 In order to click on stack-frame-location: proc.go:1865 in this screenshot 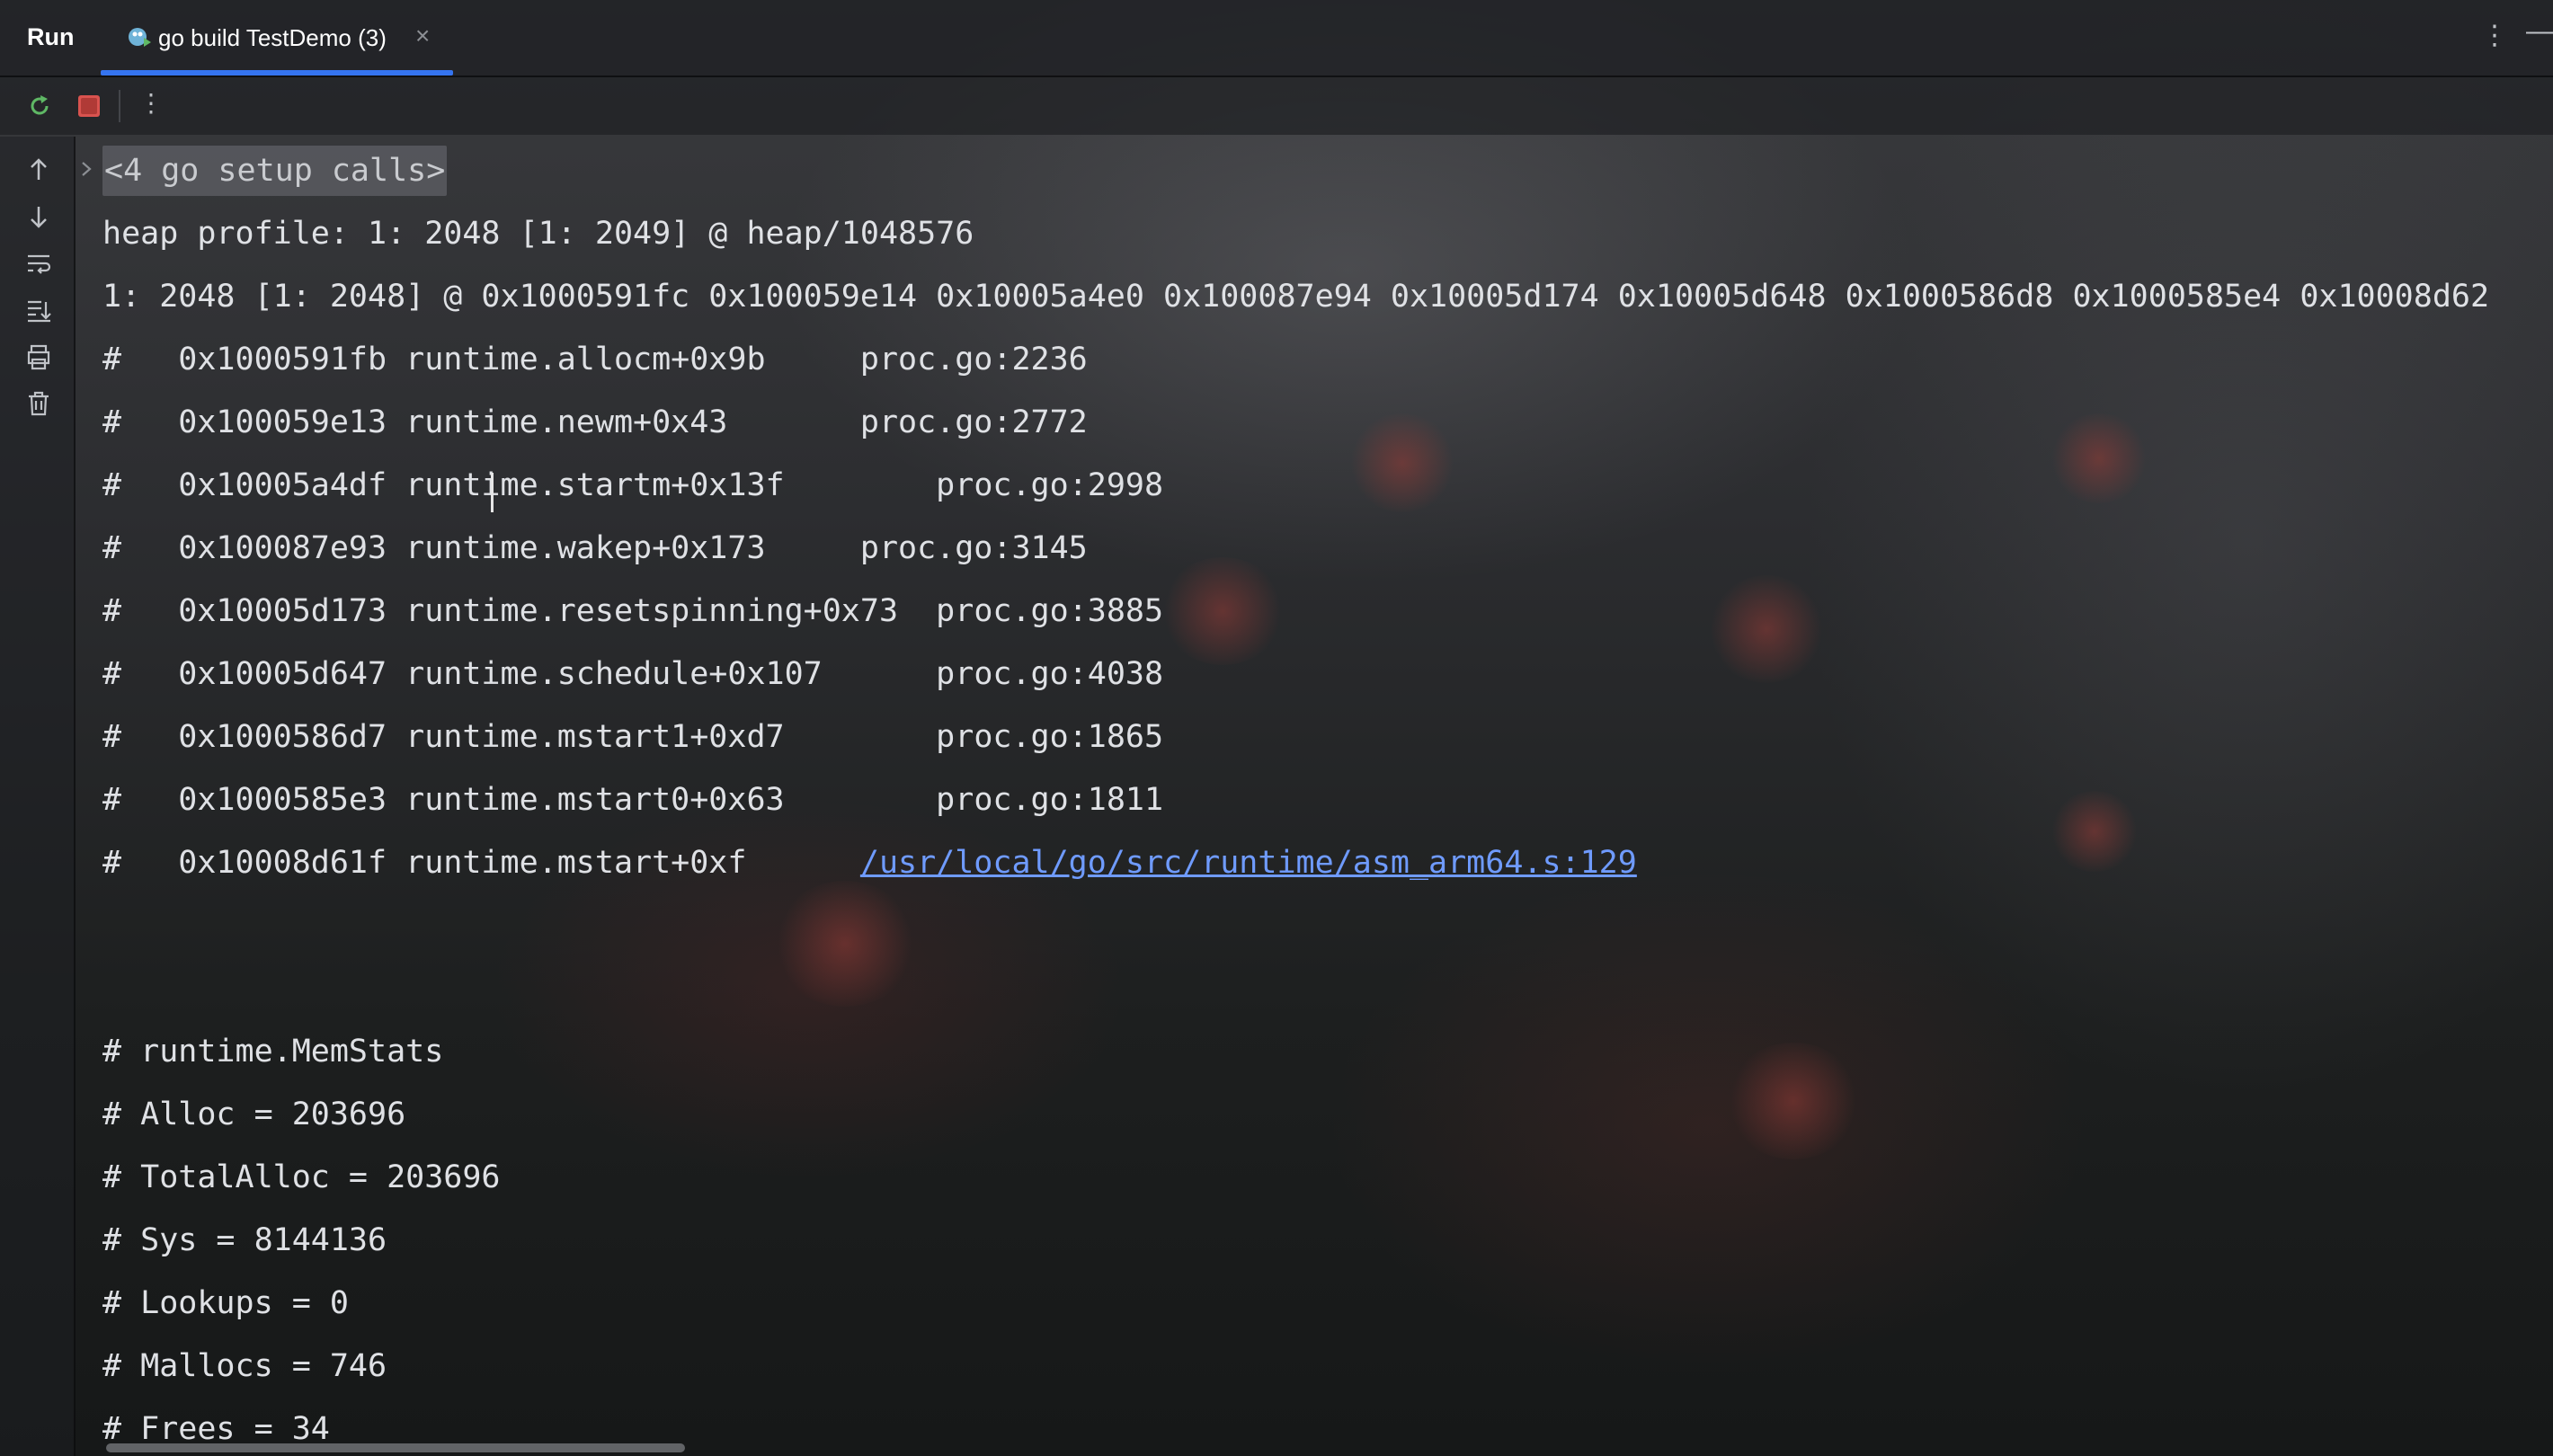, I will do `click(1050, 737)`.